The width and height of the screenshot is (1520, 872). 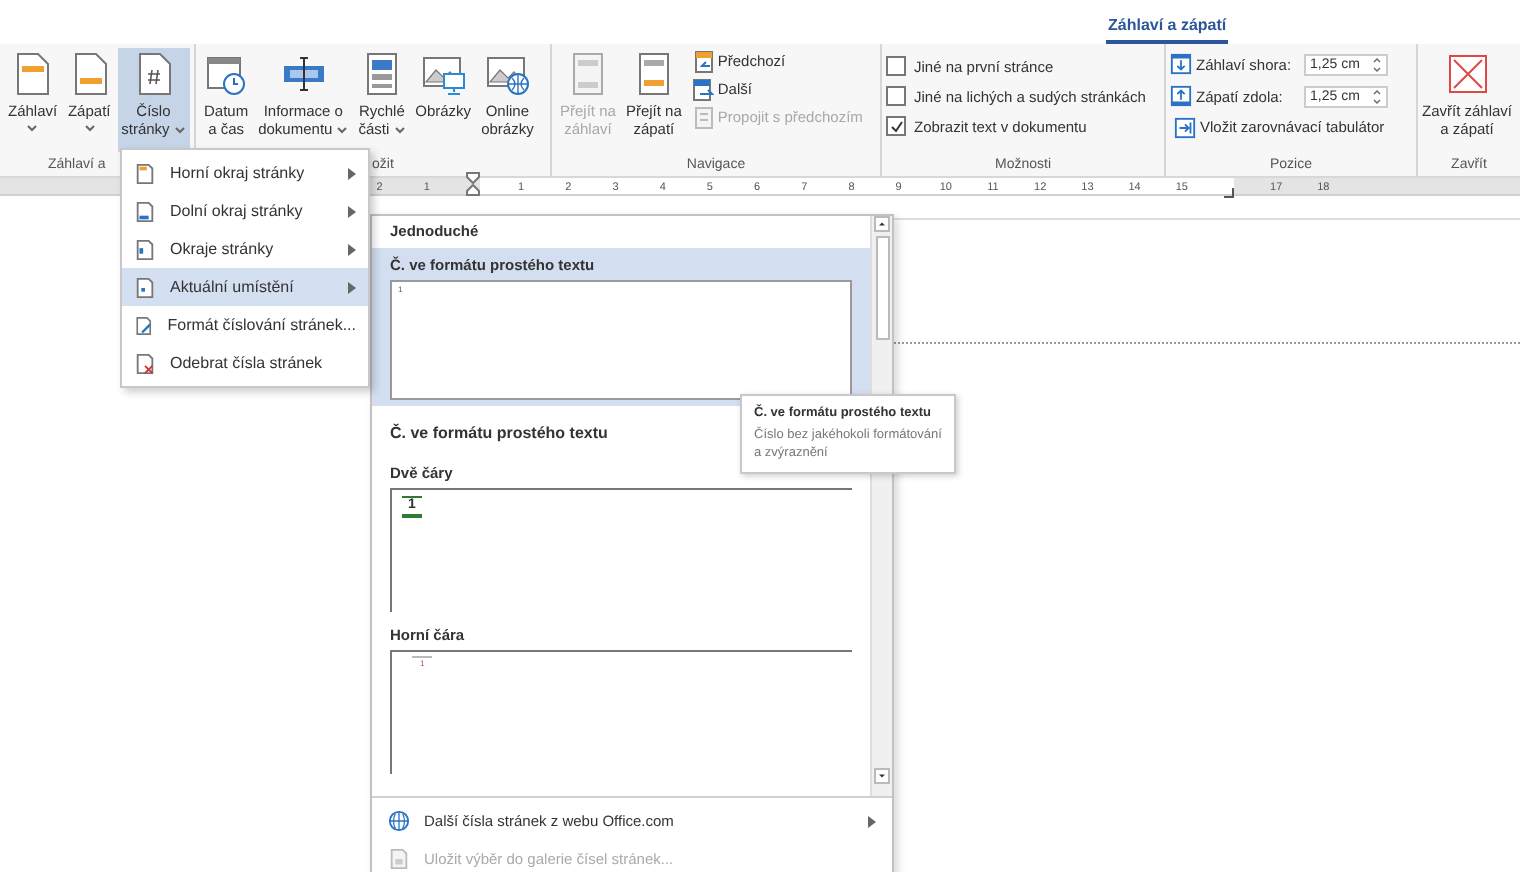 I want to click on remove-page-icon, so click(x=145, y=363).